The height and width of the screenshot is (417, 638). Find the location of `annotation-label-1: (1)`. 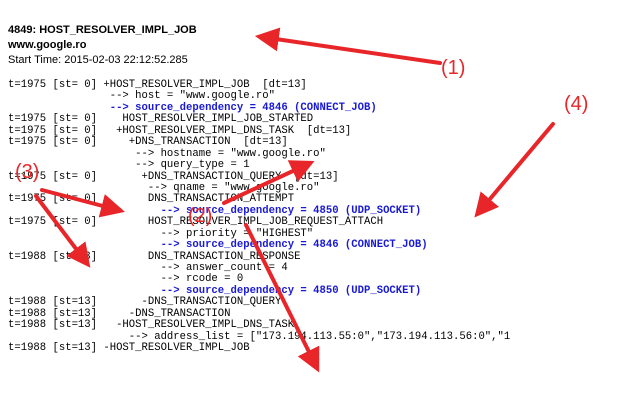

annotation-label-1: (1) is located at coordinates (453, 68).